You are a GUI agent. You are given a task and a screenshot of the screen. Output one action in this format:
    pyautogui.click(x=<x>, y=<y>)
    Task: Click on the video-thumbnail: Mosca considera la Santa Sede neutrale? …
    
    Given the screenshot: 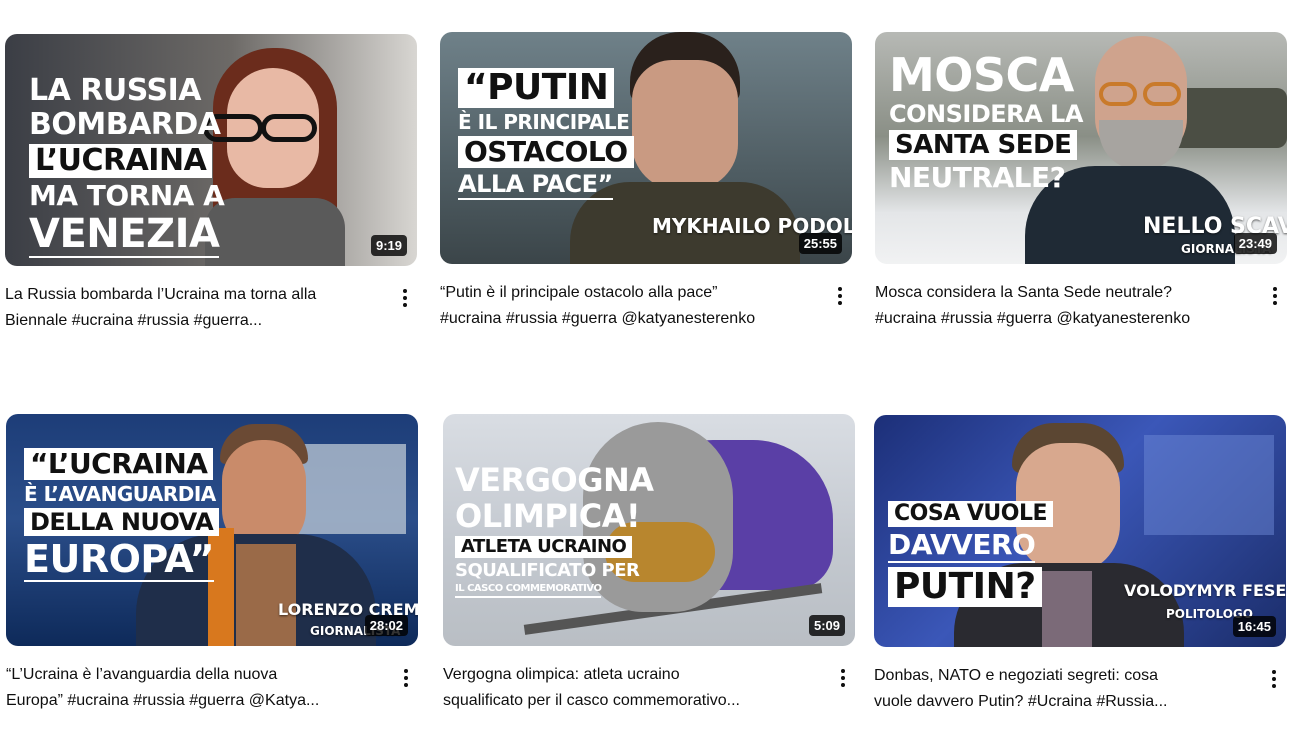 What is the action you would take?
    pyautogui.click(x=1081, y=148)
    